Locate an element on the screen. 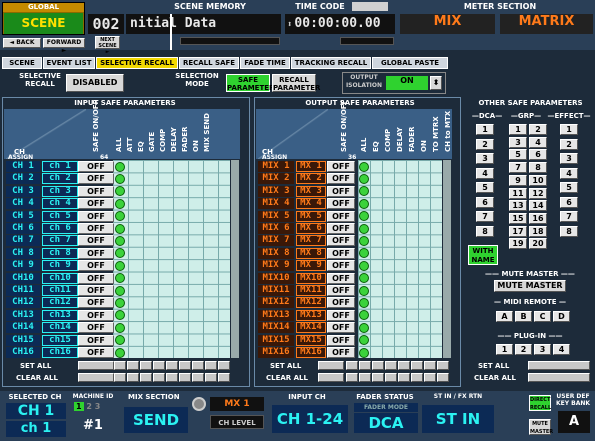 This screenshot has width=595, height=441. machine-id-1: 1 is located at coordinates (79, 406).